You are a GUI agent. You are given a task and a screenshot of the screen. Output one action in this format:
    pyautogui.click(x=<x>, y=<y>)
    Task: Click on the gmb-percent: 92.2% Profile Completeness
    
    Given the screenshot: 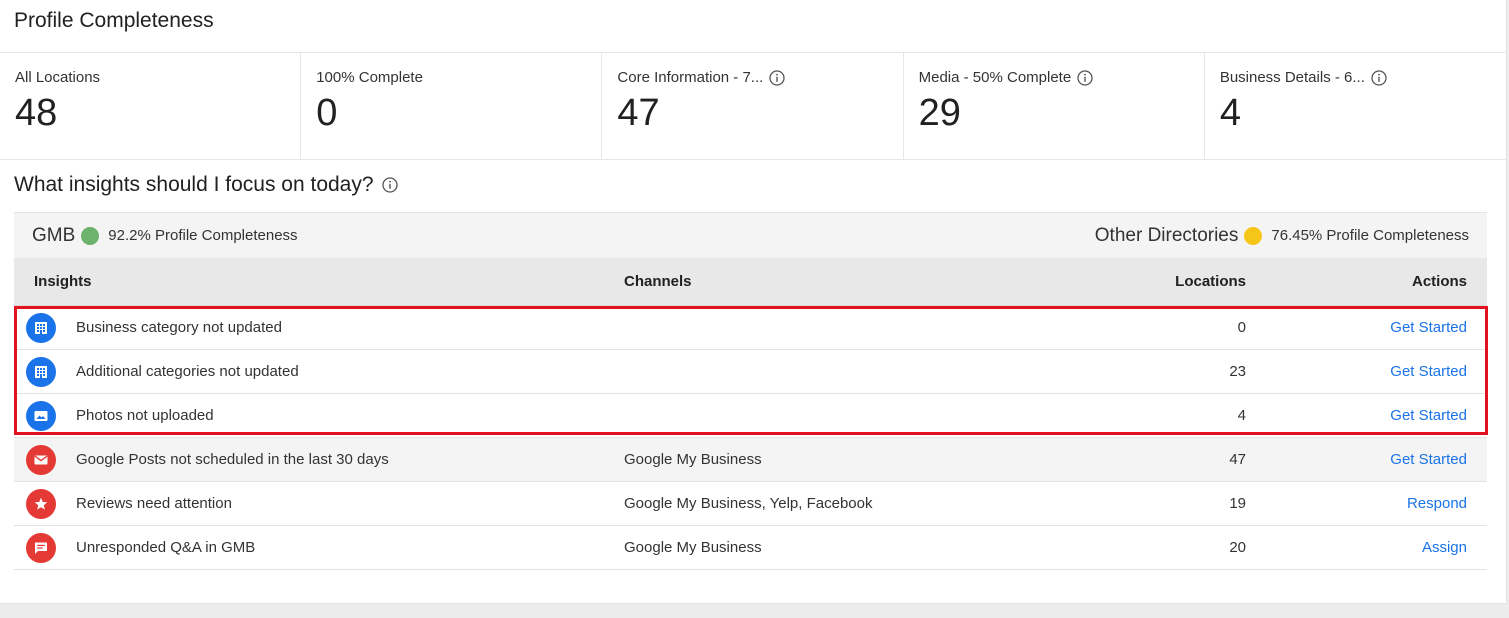 What is the action you would take?
    pyautogui.click(x=203, y=235)
    